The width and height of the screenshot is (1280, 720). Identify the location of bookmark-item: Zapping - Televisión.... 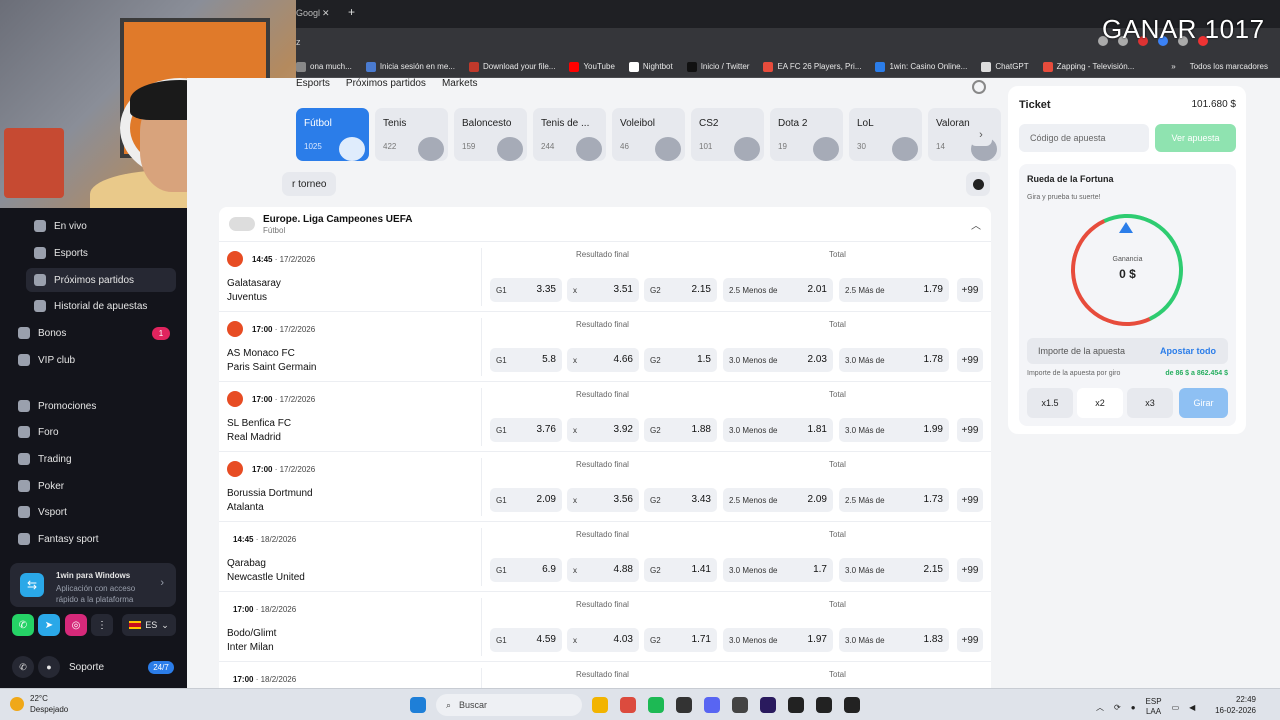
(1088, 66).